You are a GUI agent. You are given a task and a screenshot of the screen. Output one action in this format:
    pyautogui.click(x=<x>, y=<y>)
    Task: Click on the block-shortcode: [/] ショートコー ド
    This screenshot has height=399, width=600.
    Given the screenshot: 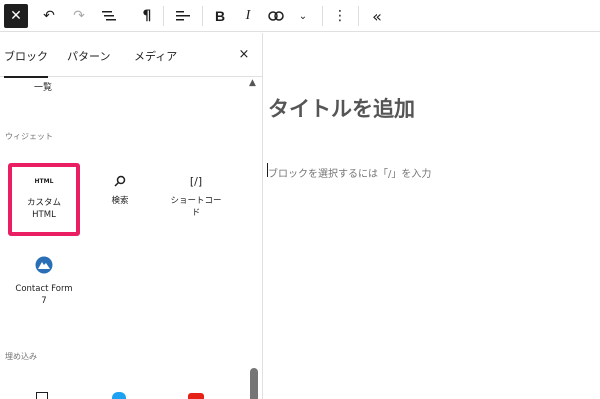 What is the action you would take?
    pyautogui.click(x=196, y=195)
    